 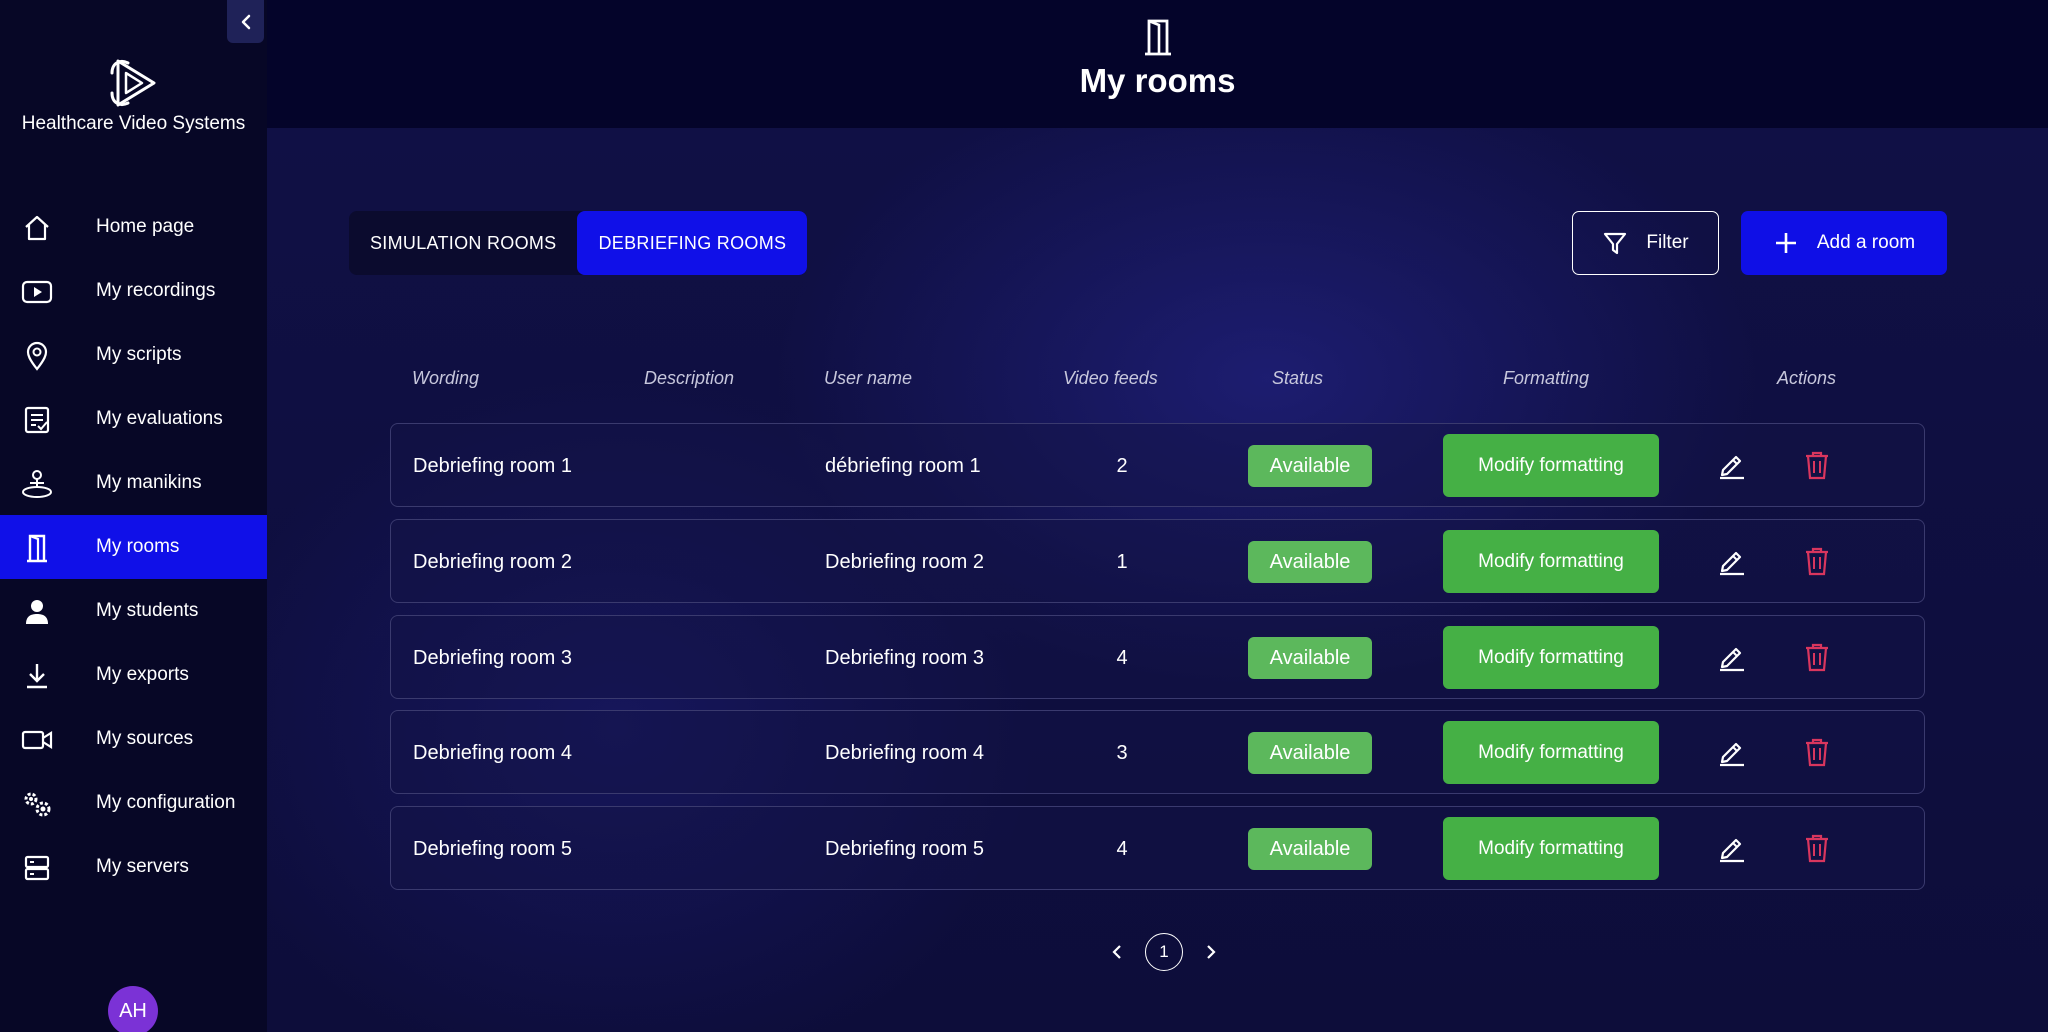 I want to click on cell-user-name: Debriefing room 4, so click(x=904, y=752).